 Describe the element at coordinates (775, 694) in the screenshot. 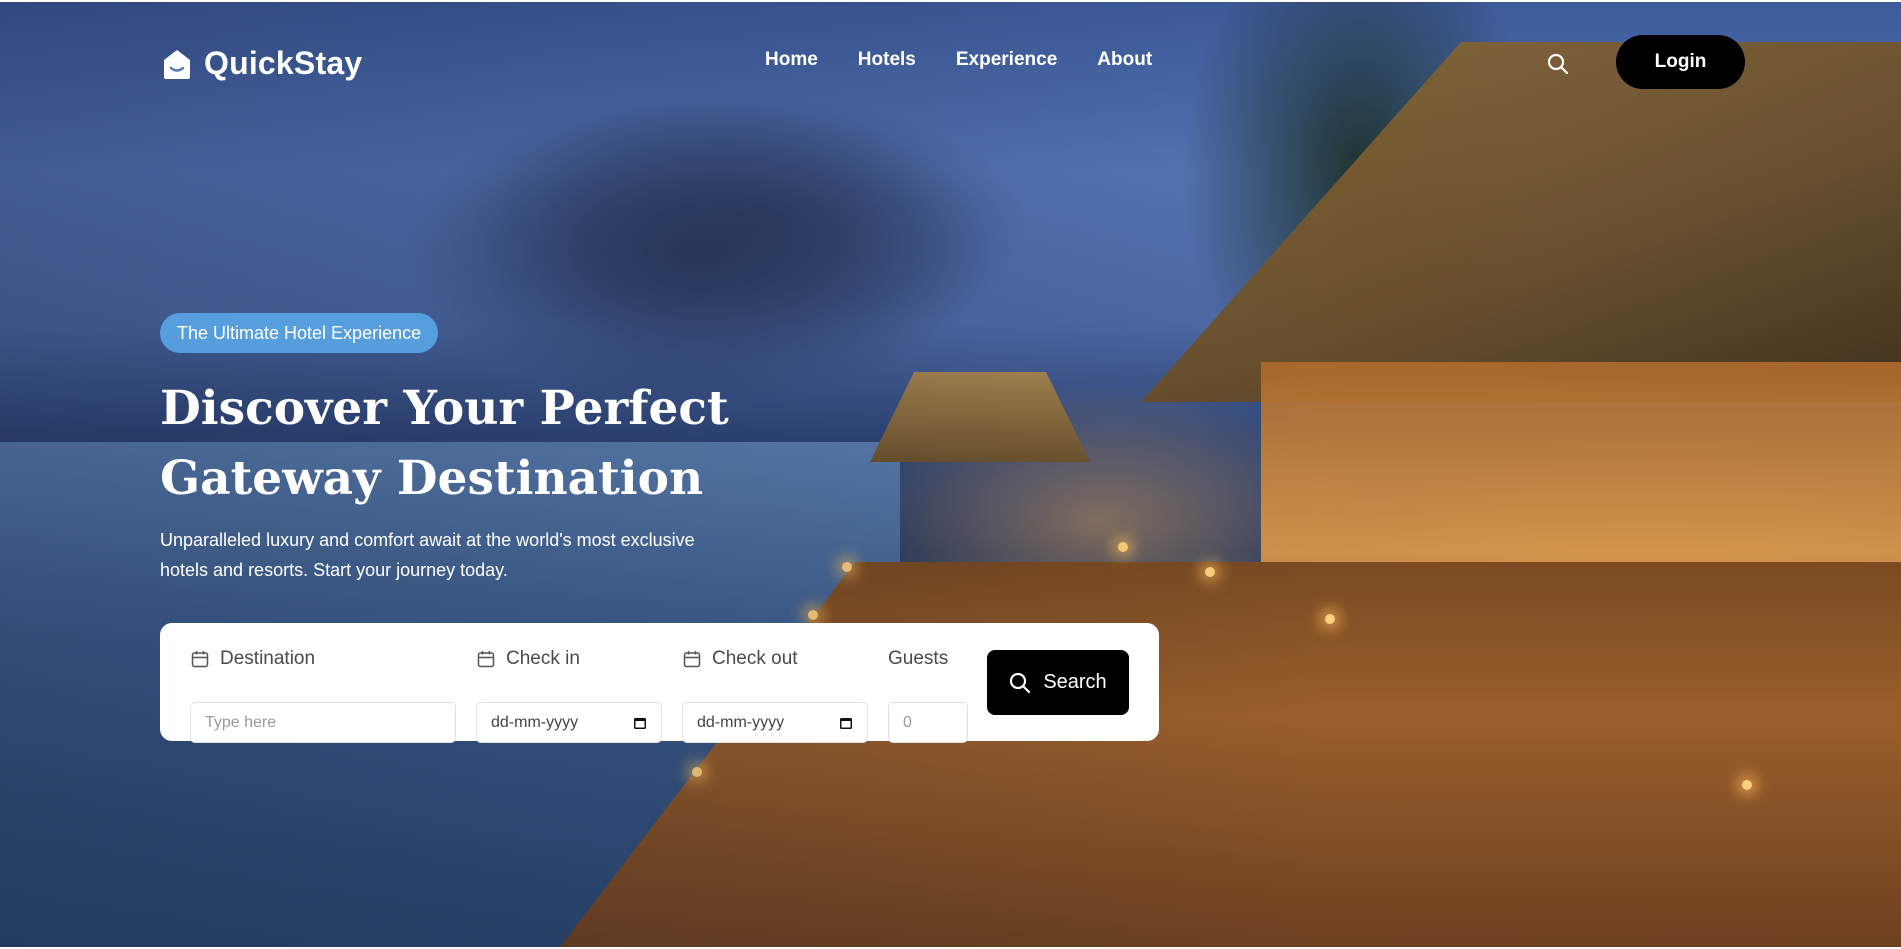

I see `check-out-field: Check out dd-mm-yyyy` at that location.